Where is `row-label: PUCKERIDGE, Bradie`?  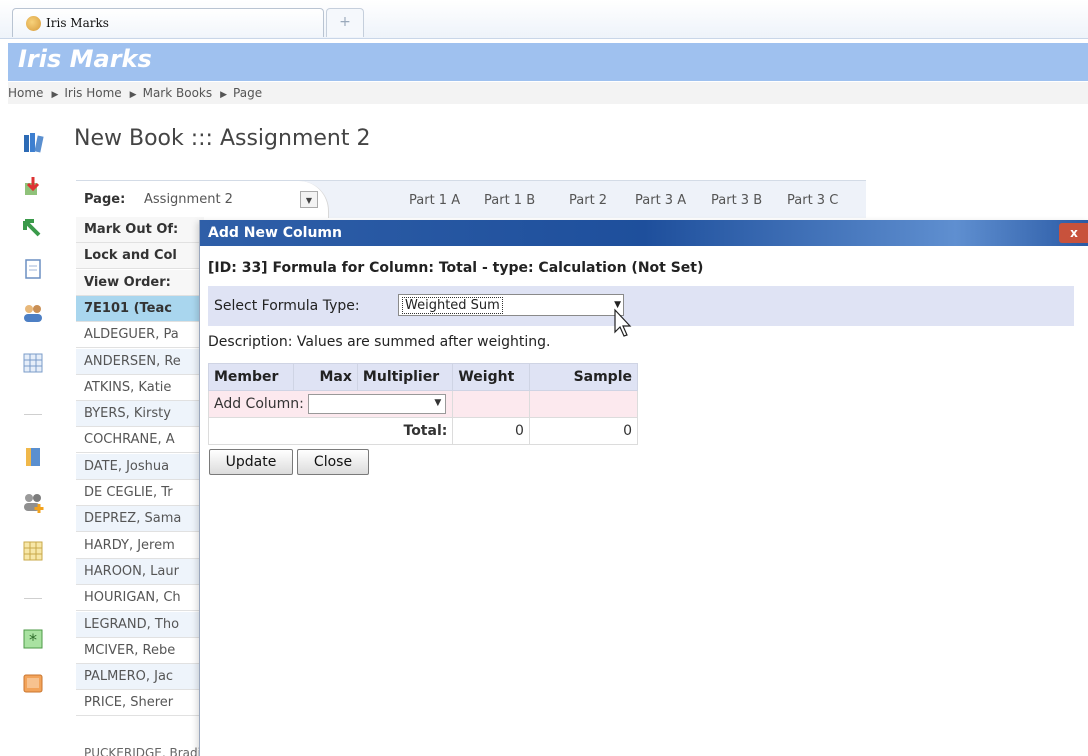 row-label: PUCKERIDGE, Bradie is located at coordinates (146, 751).